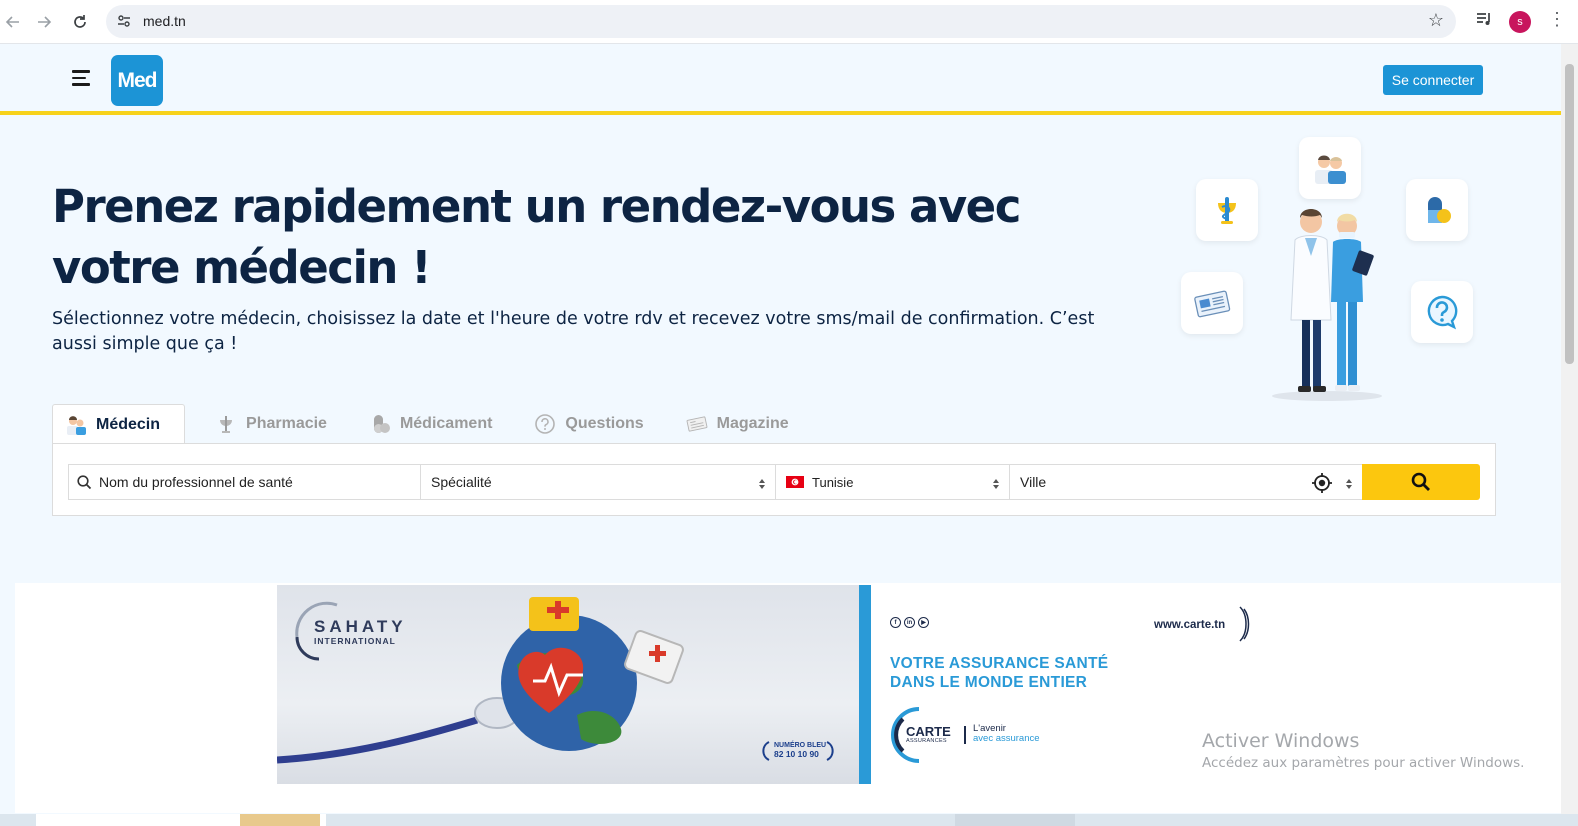 The width and height of the screenshot is (1578, 826). Describe the element at coordinates (604, 423) in the screenshot. I see `tab-questions-label: Questions` at that location.